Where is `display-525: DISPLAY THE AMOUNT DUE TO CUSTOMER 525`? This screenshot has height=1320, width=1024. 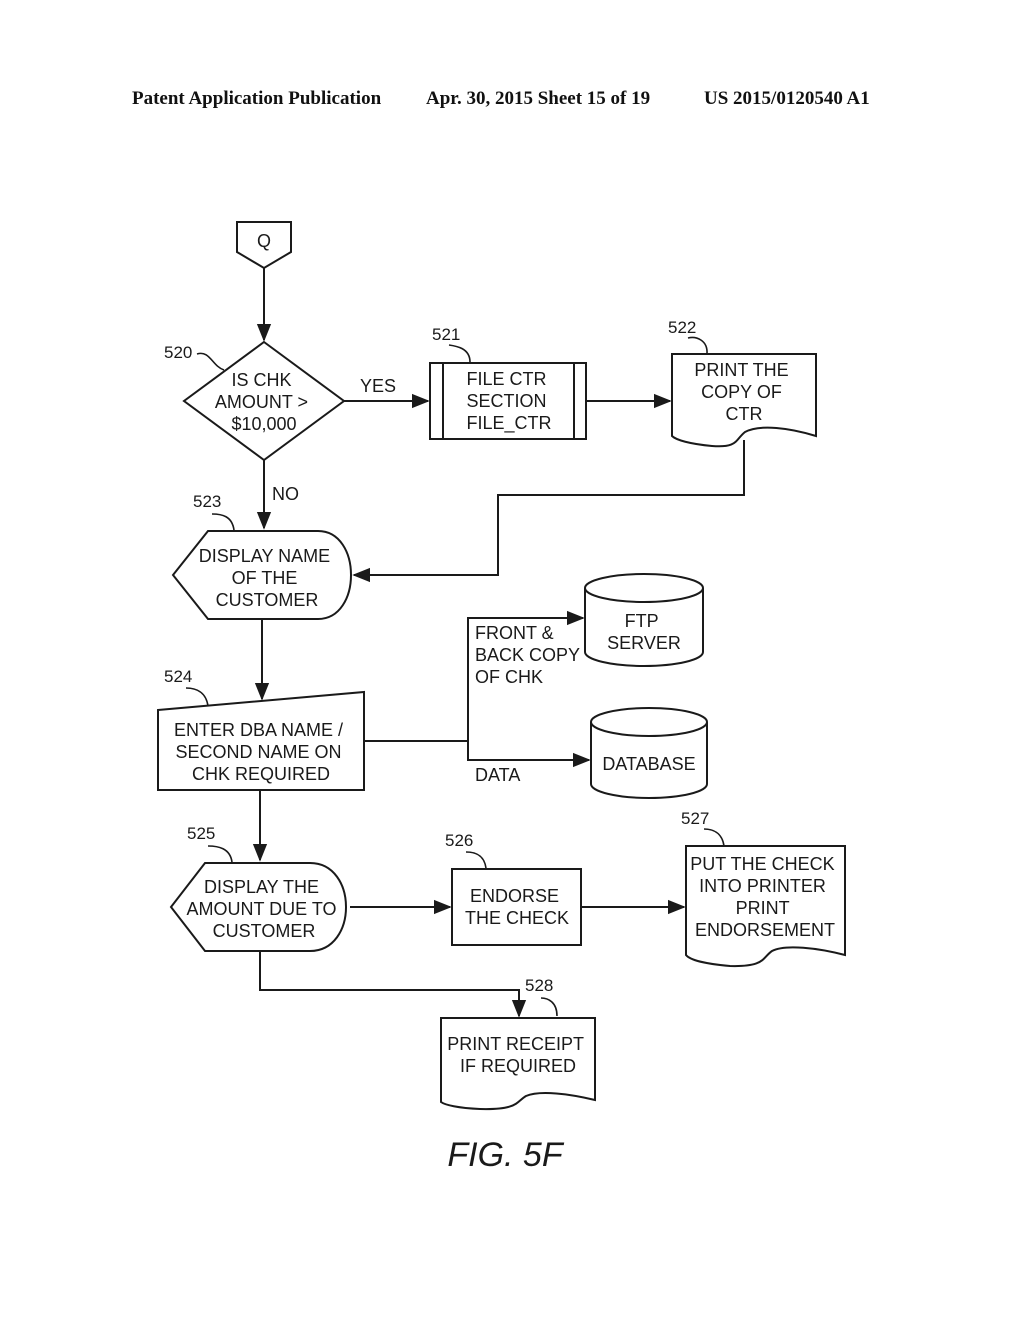
display-525: DISPLAY THE AMOUNT DUE TO CUSTOMER 525 is located at coordinates (258, 888).